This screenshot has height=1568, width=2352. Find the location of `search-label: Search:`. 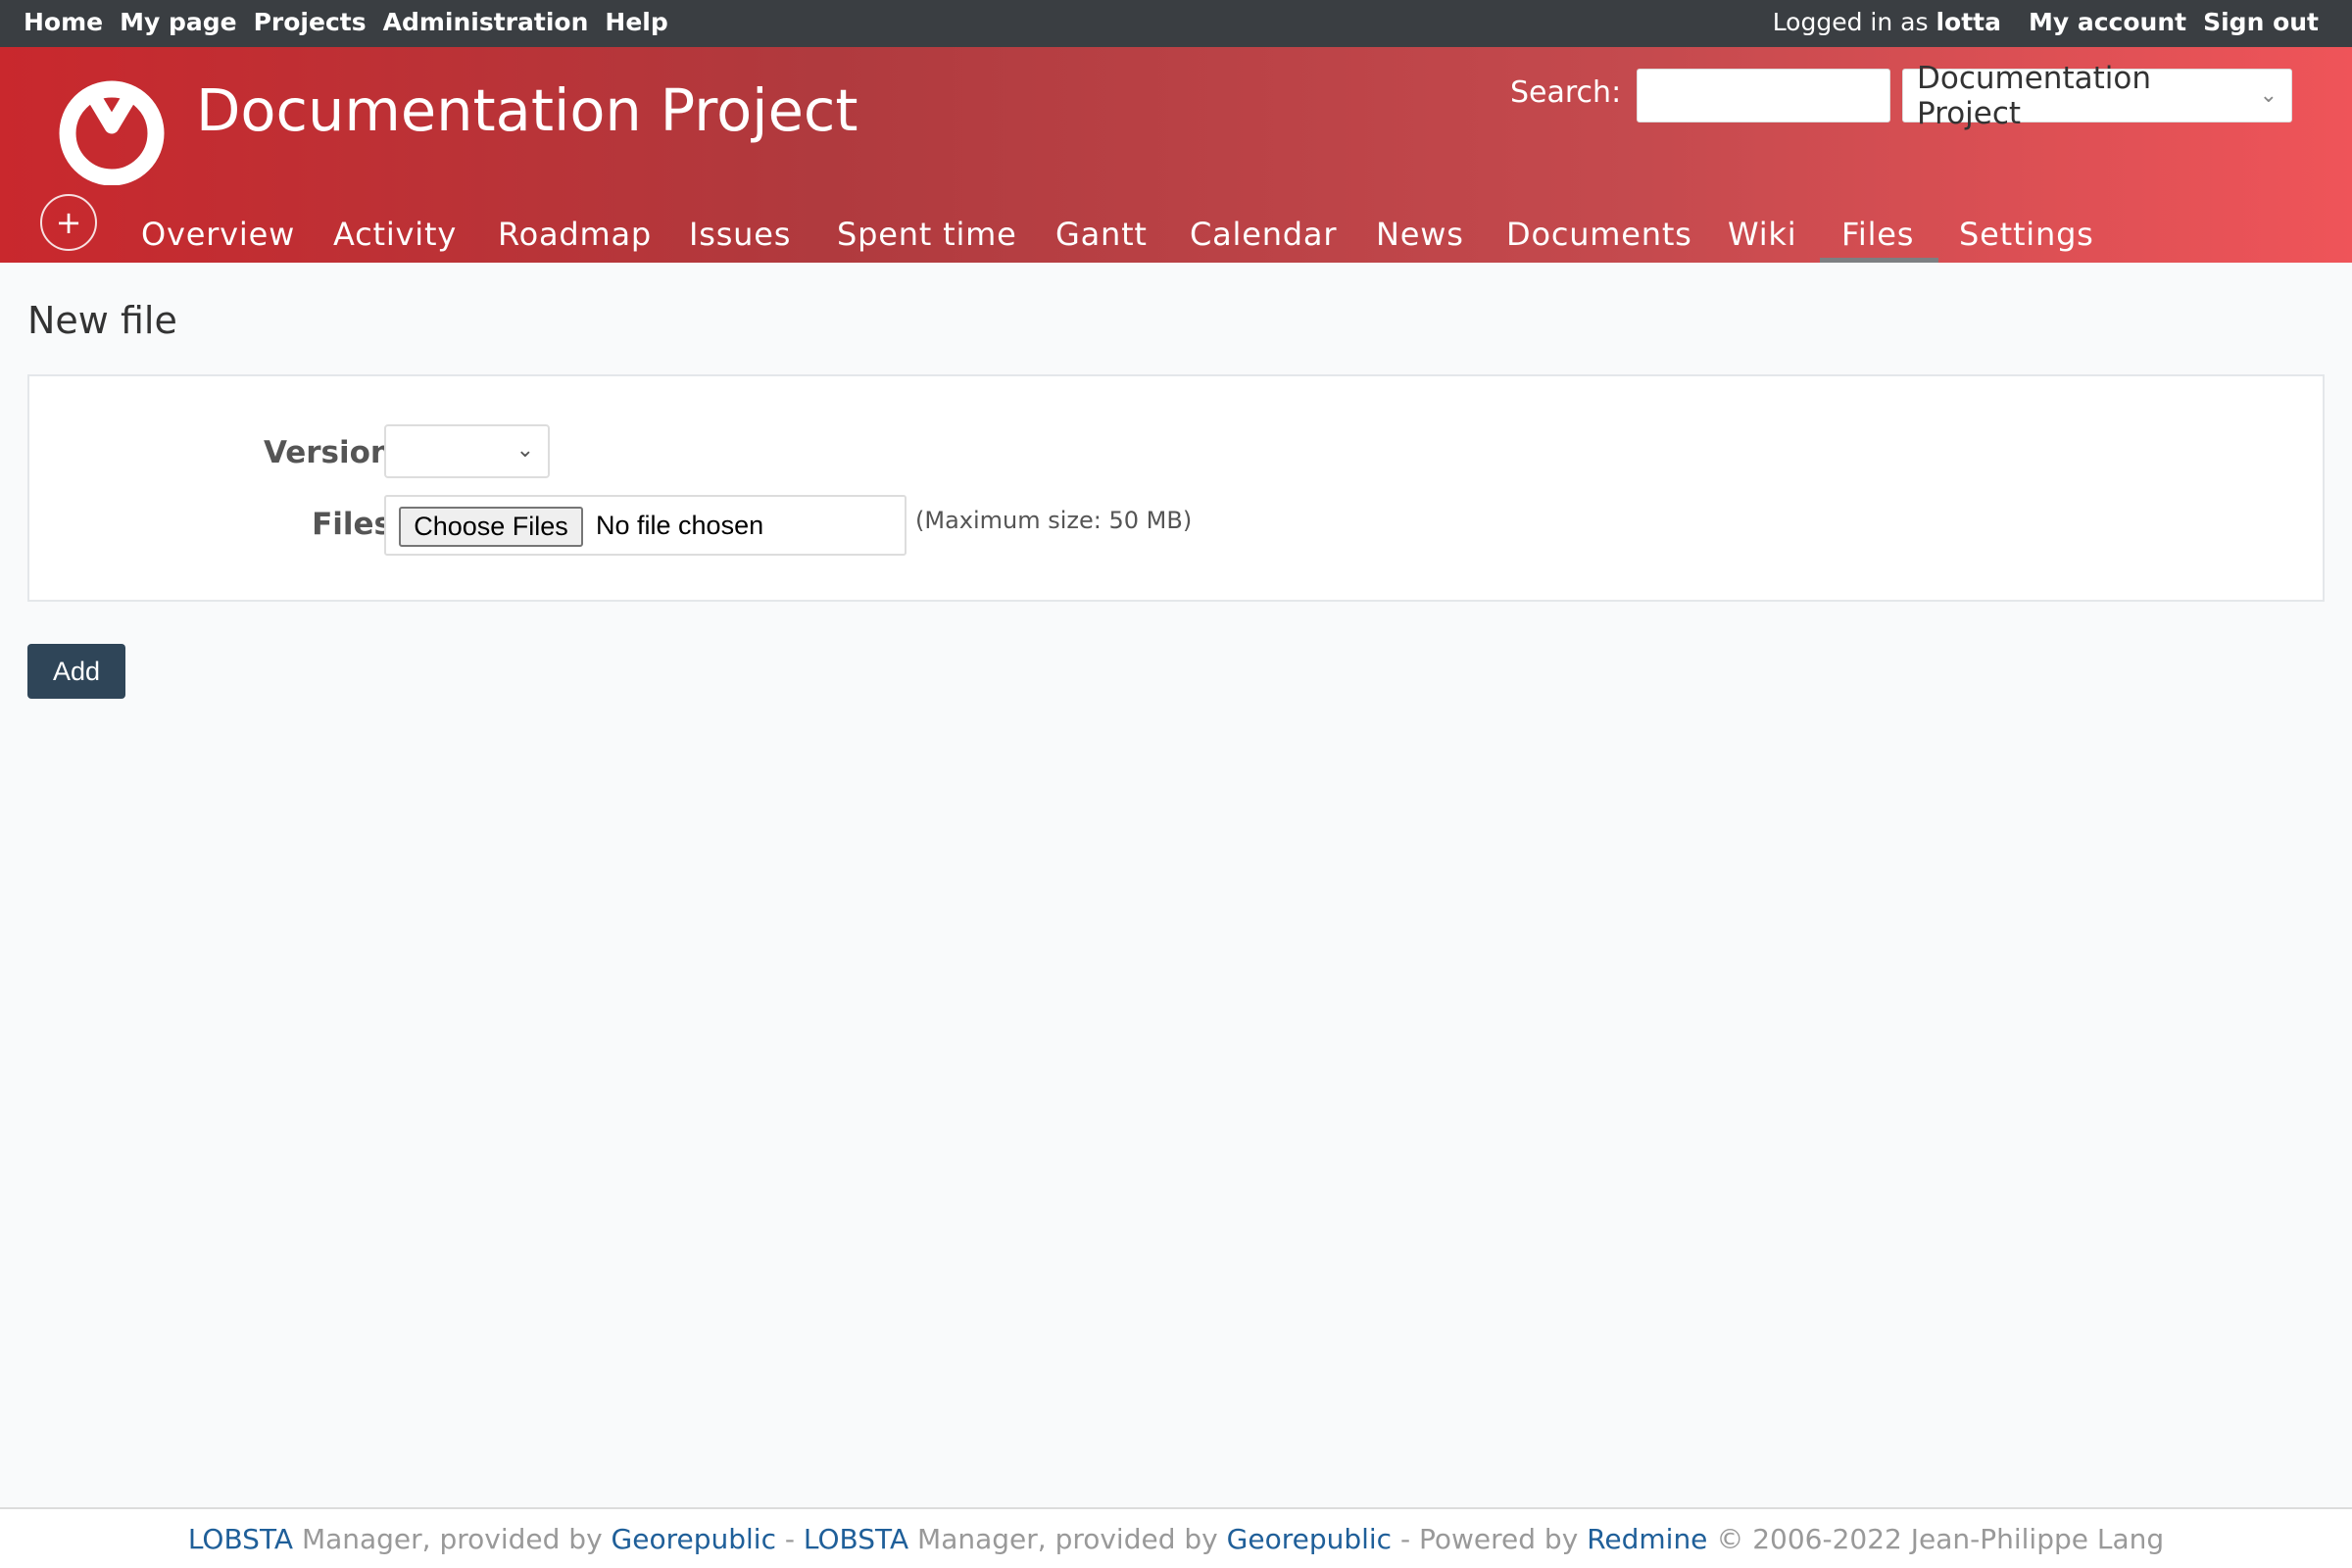

search-label: Search: is located at coordinates (1566, 92).